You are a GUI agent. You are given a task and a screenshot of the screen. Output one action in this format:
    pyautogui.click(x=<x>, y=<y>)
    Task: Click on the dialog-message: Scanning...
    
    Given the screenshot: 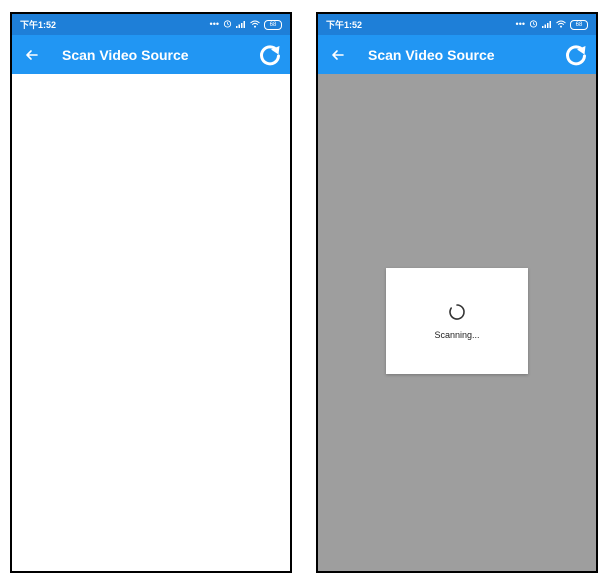 What is the action you would take?
    pyautogui.click(x=457, y=335)
    